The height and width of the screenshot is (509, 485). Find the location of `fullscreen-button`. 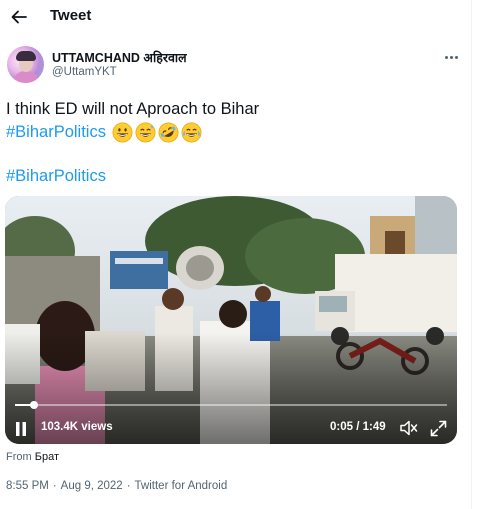

fullscreen-button is located at coordinates (439, 428).